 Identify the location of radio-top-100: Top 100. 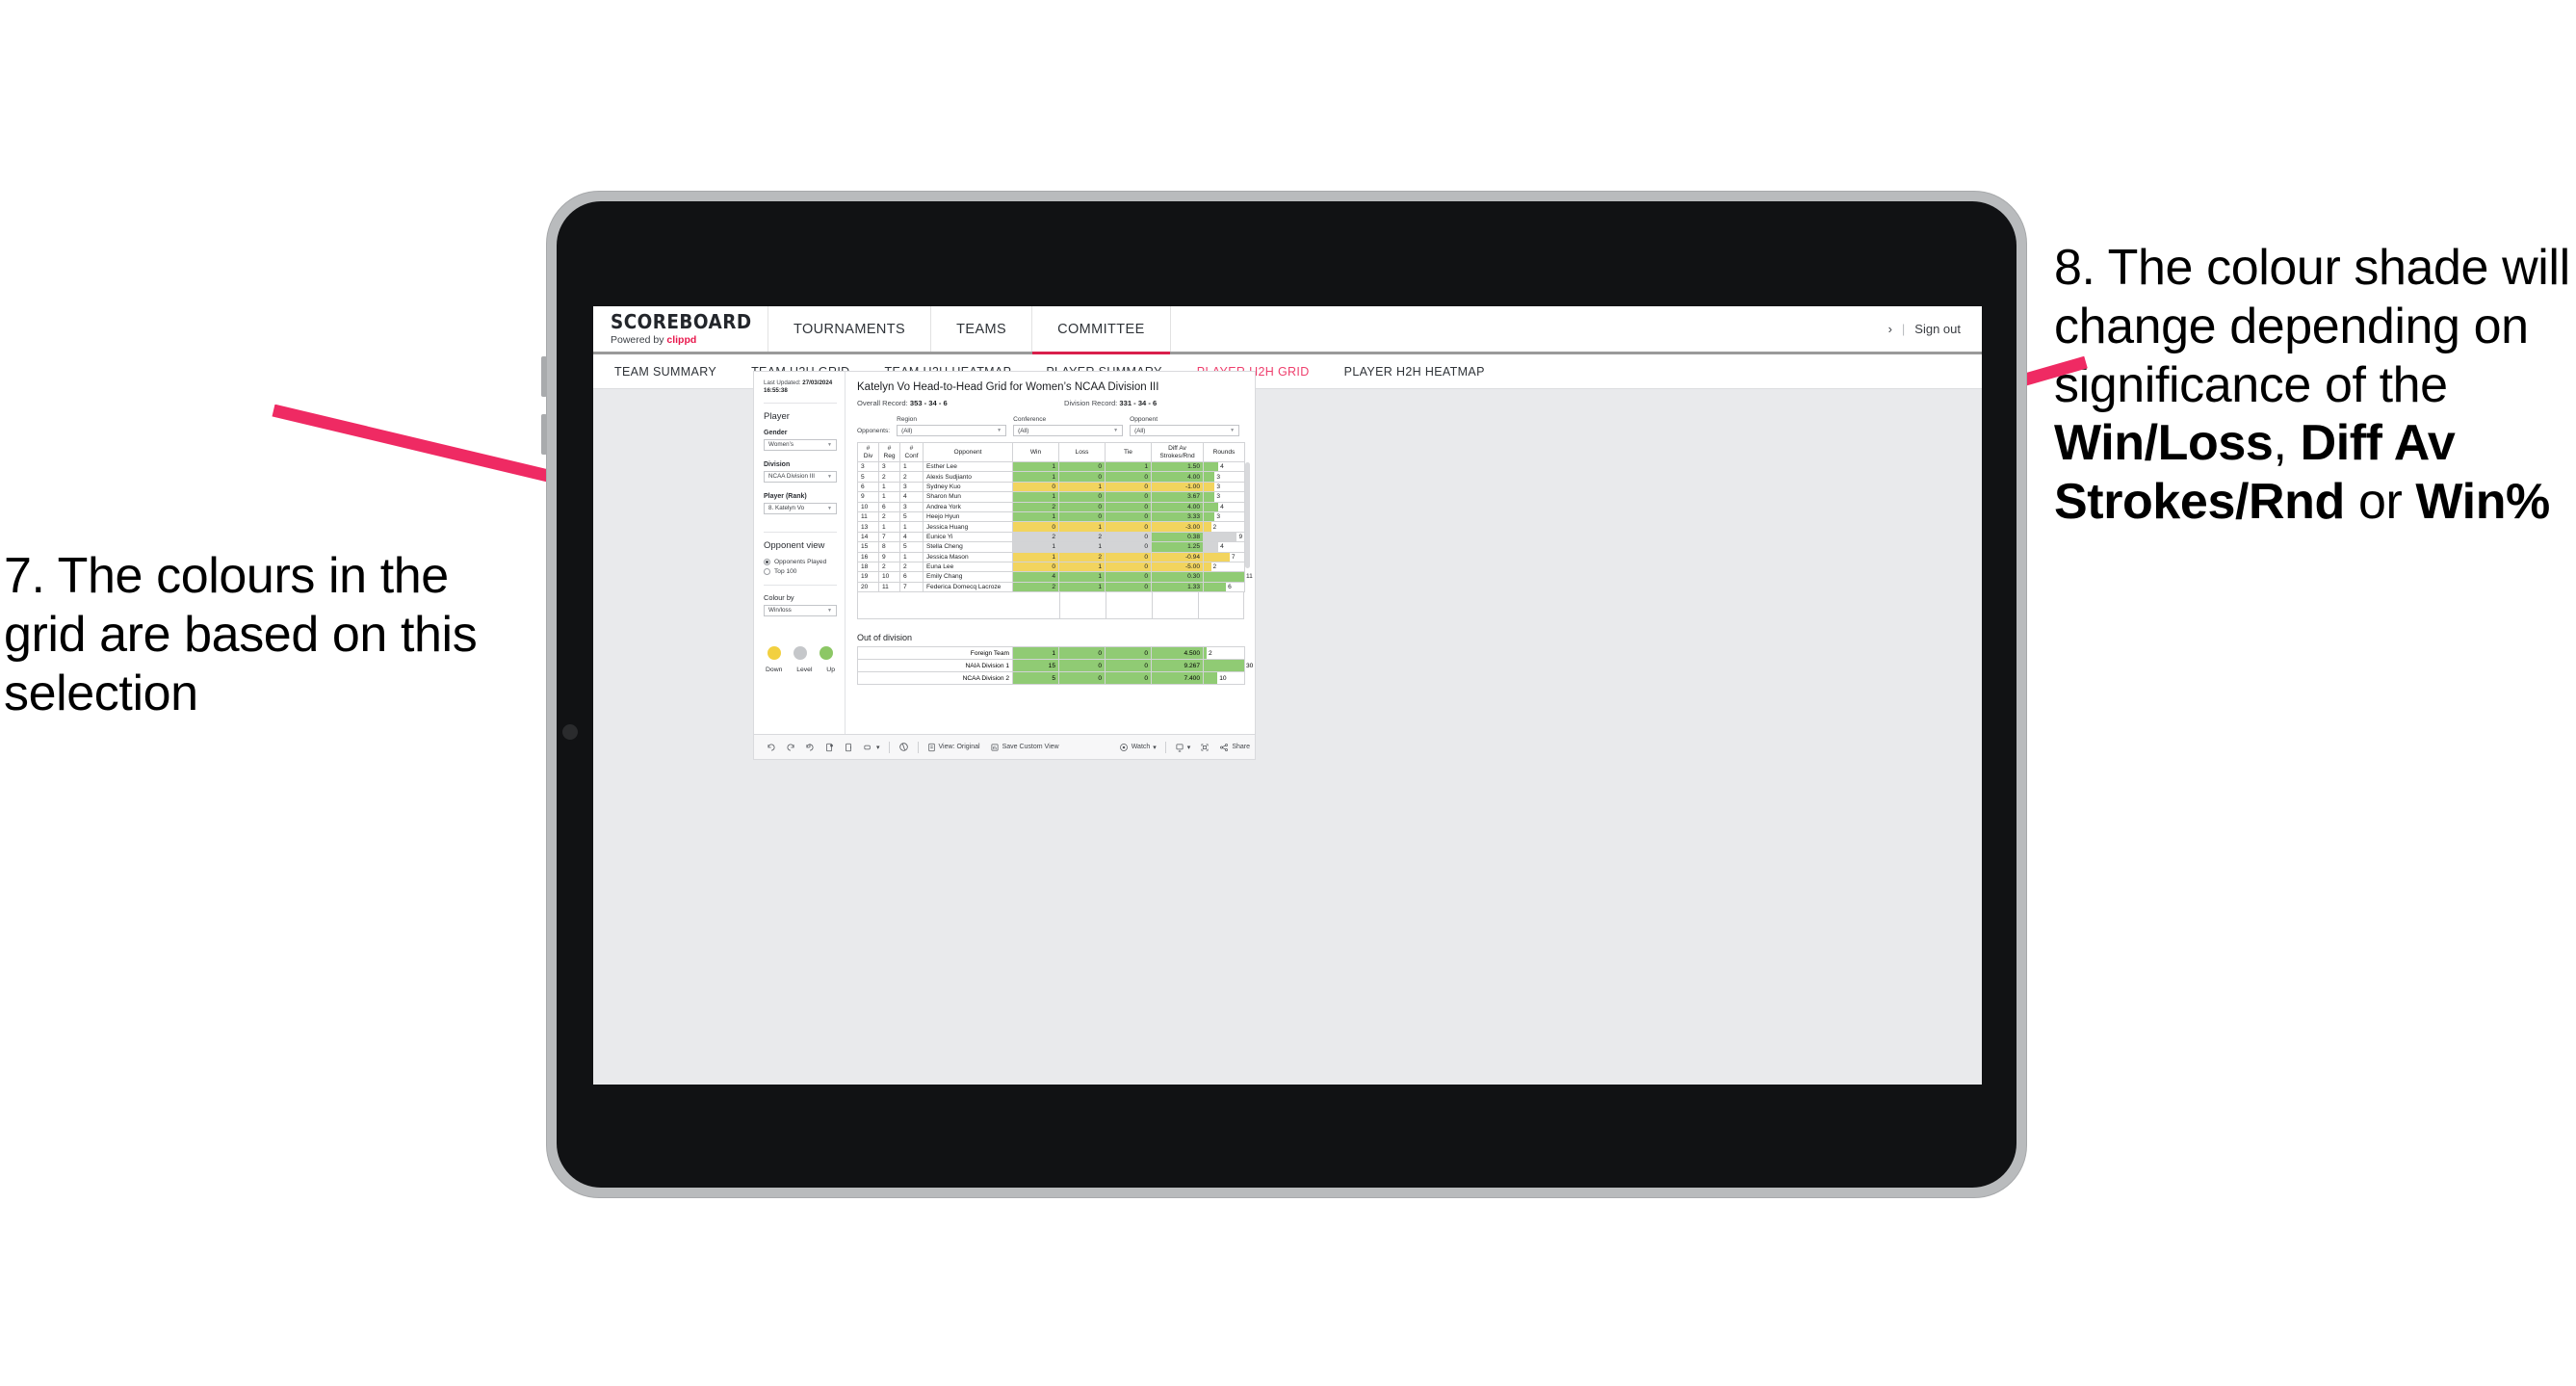
(800, 571).